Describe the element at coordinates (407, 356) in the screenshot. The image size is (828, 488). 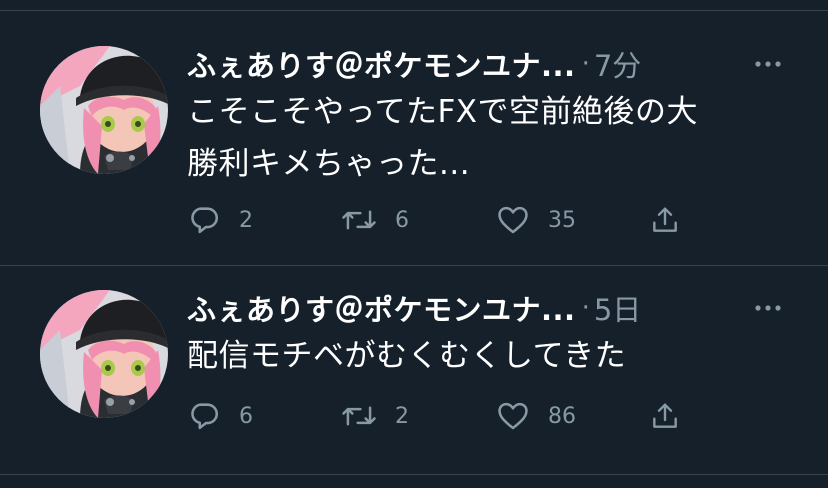
I see `tweet-text-line: 配信モチベがむくむくしてきた` at that location.